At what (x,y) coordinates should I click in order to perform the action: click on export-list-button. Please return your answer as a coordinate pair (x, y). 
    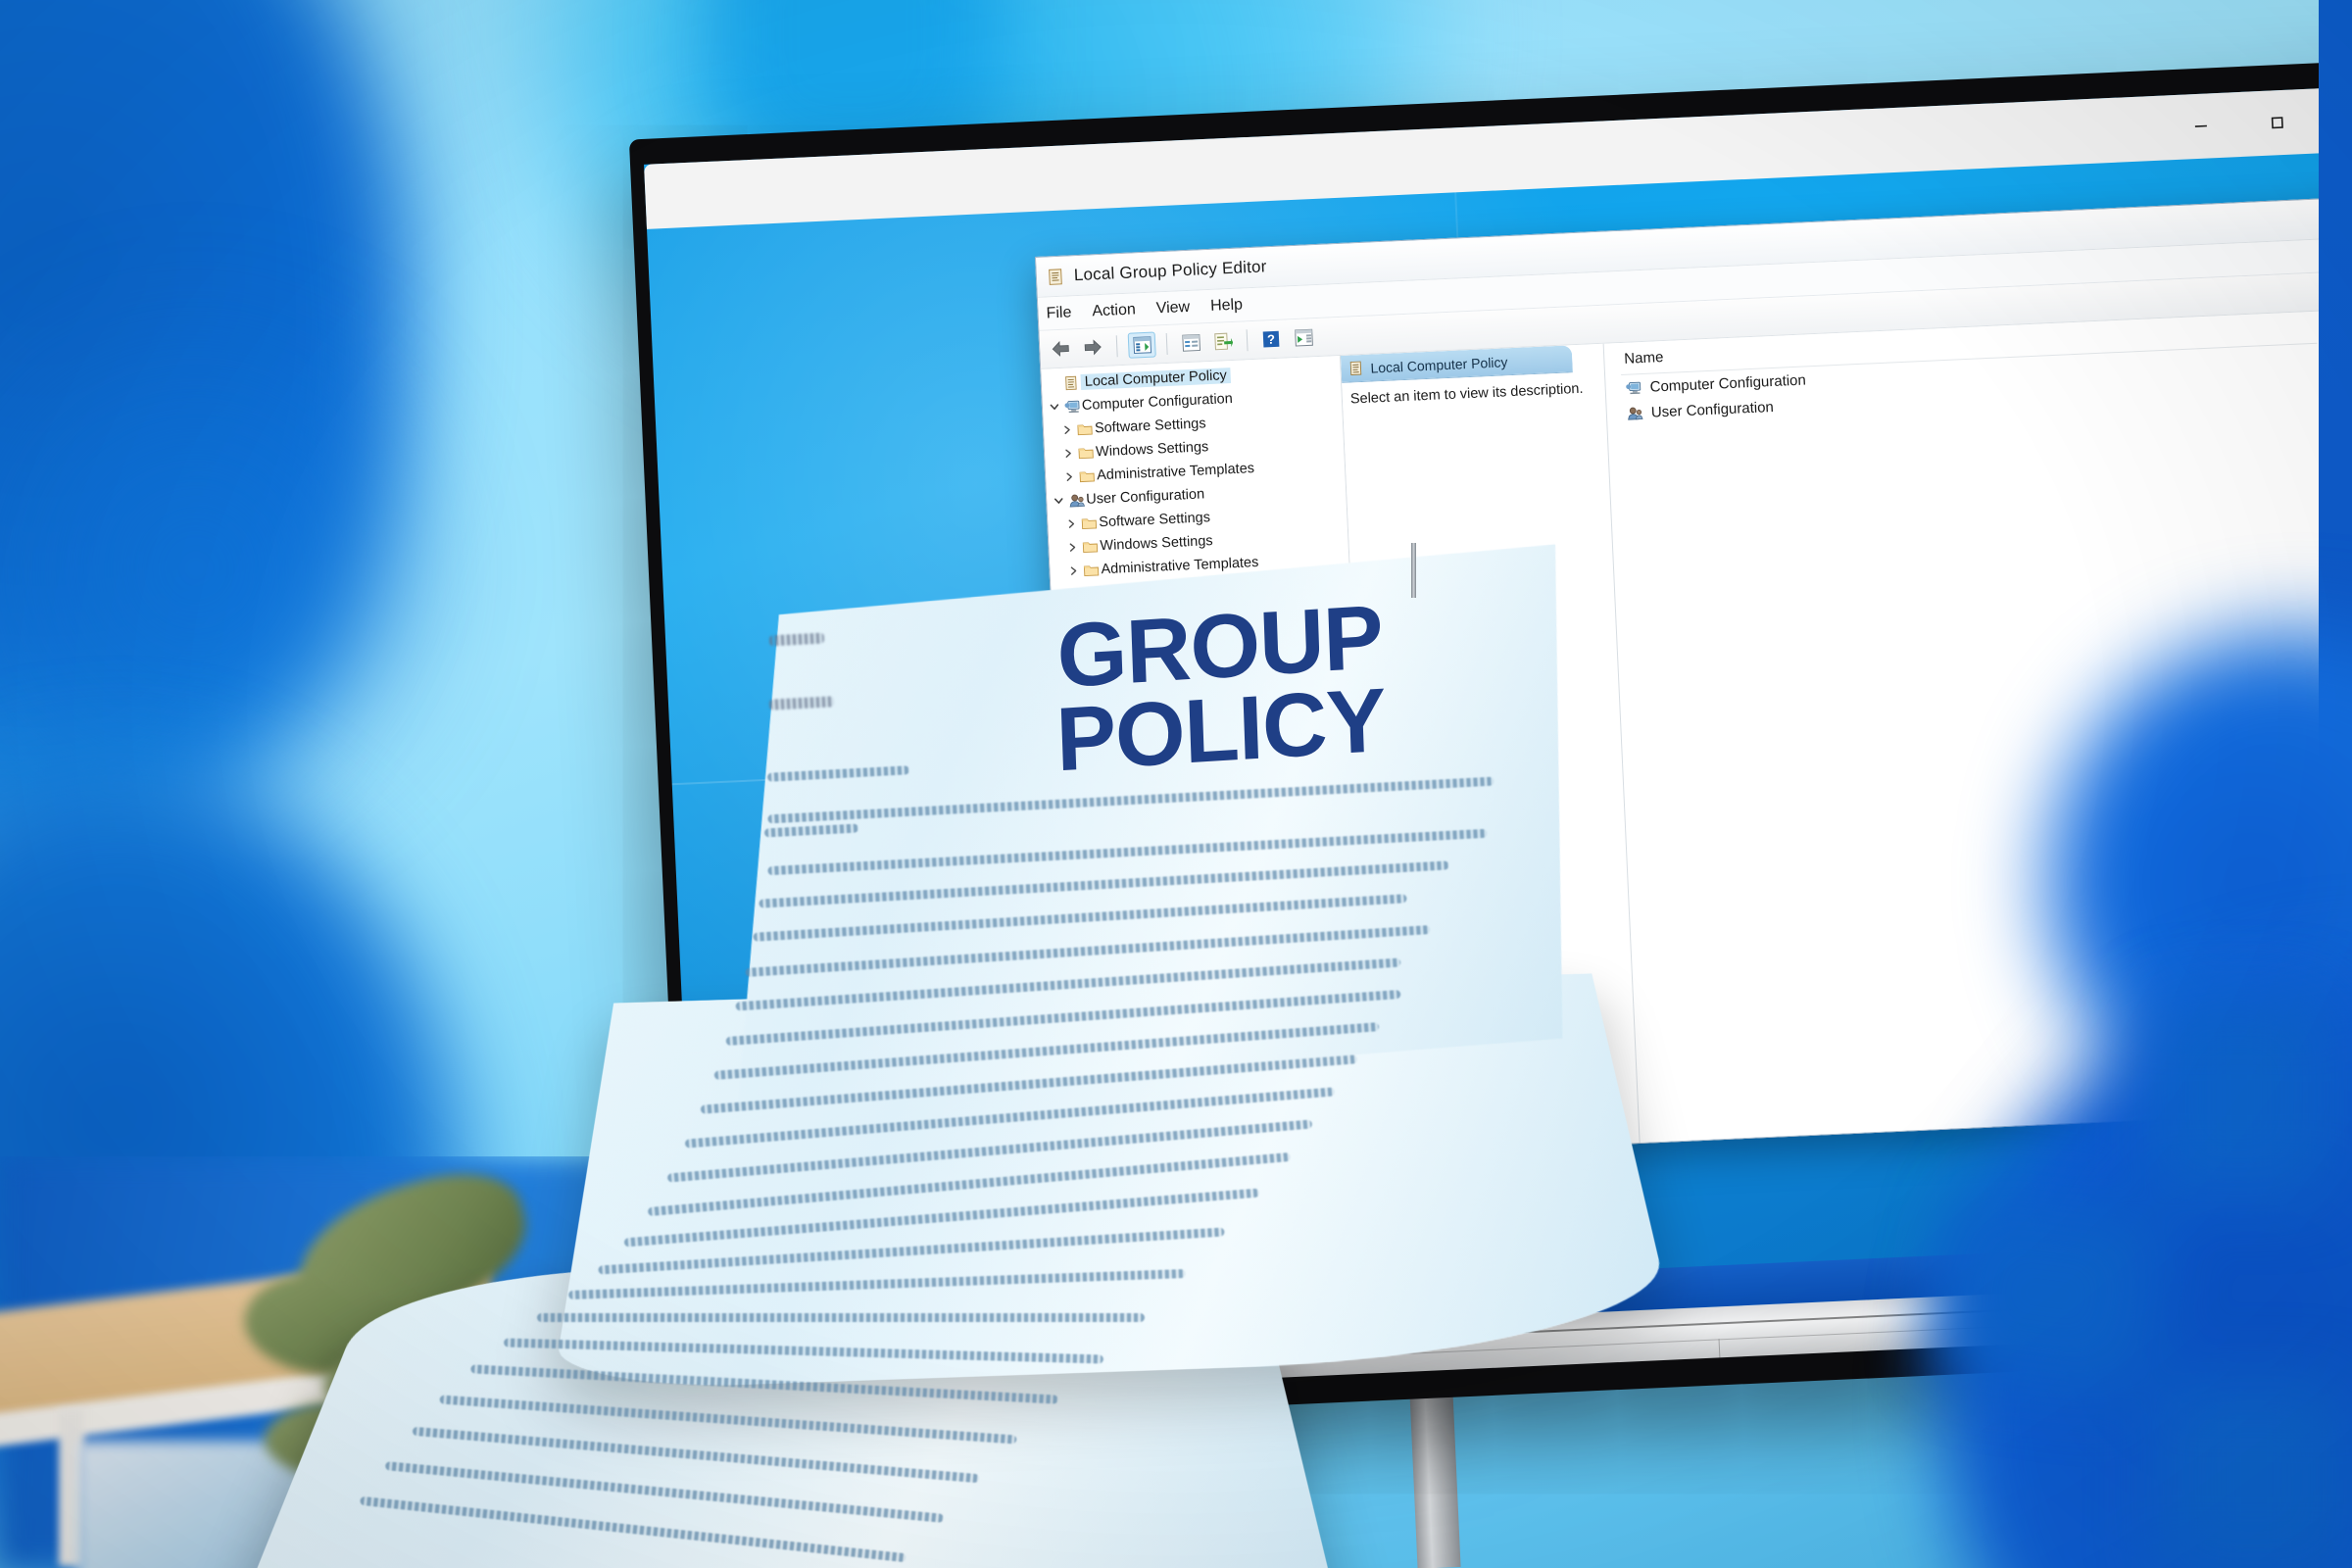
    Looking at the image, I should click on (1223, 341).